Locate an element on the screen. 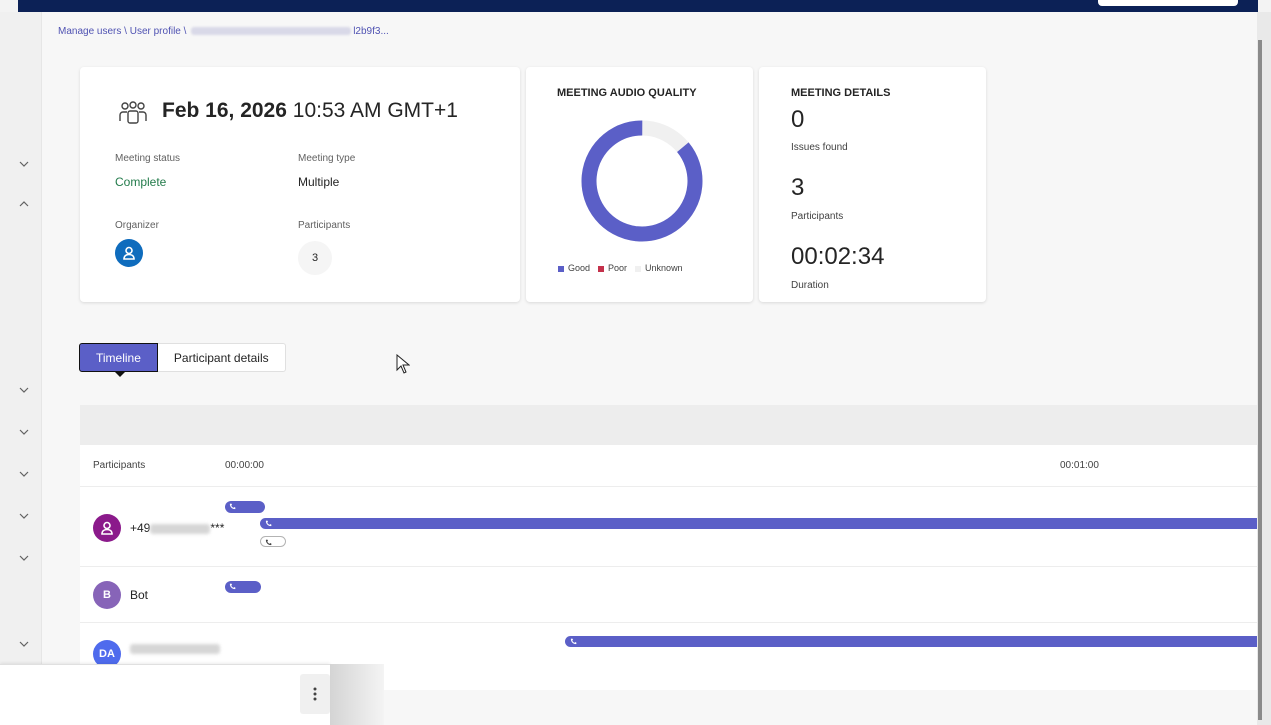 This screenshot has width=1271, height=725. meeting-datetime: Feb 16, 2026 10:53 AM GMT+1 is located at coordinates (310, 111).